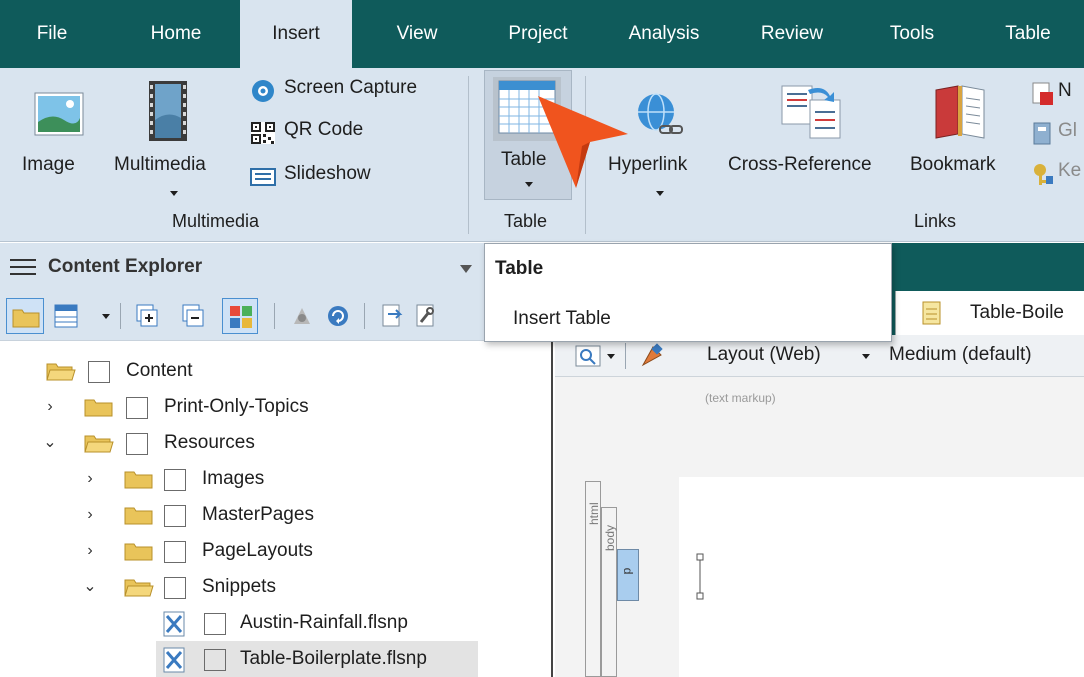 This screenshot has width=1084, height=677. Describe the element at coordinates (392, 316) in the screenshot. I see `open-icon` at that location.